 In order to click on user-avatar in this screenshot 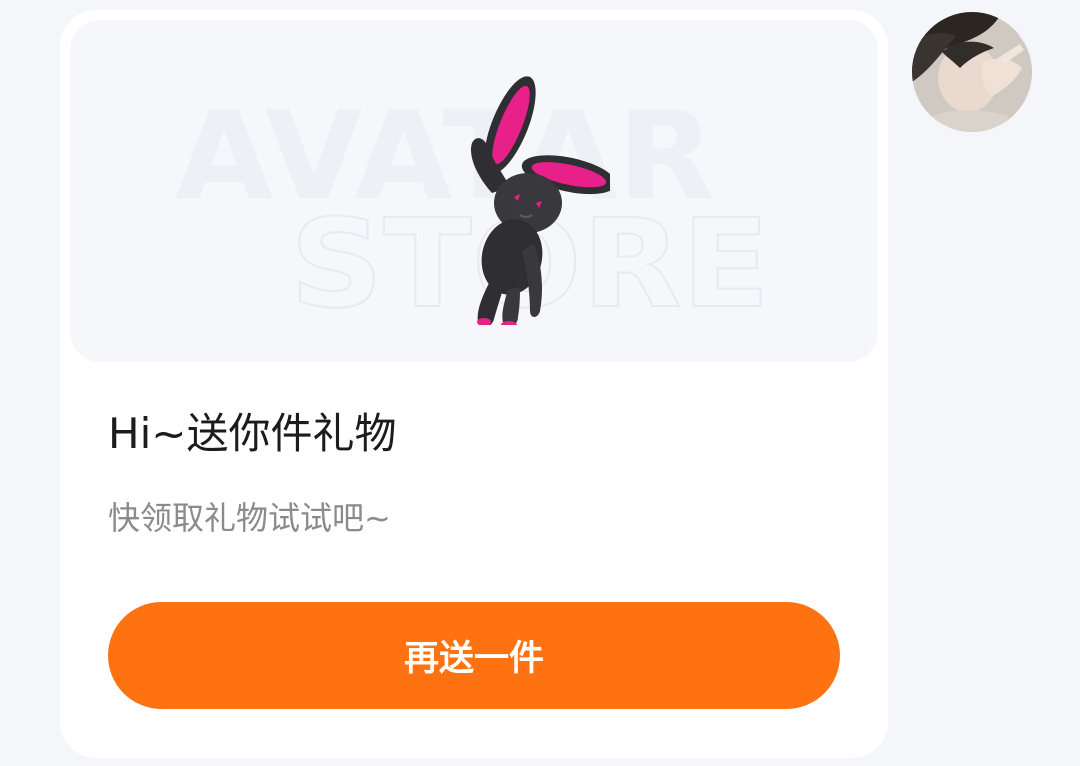, I will do `click(972, 72)`.